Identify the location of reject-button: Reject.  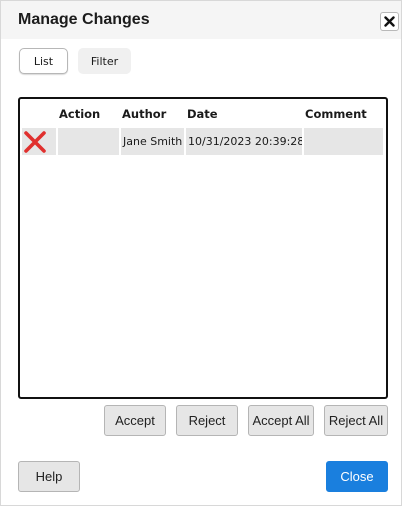
(207, 420).